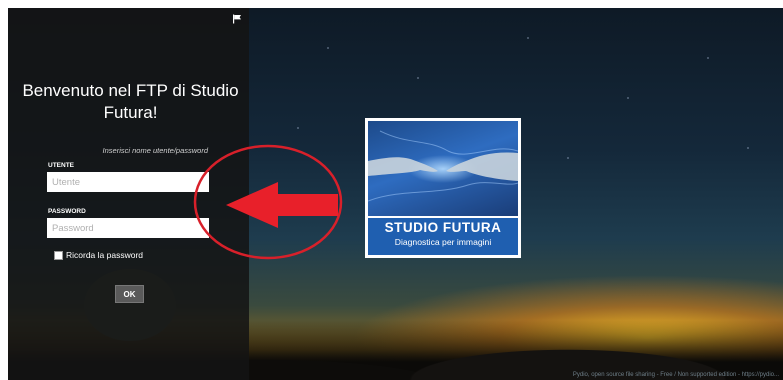 The width and height of the screenshot is (783, 380). I want to click on flag-icon, so click(237, 19).